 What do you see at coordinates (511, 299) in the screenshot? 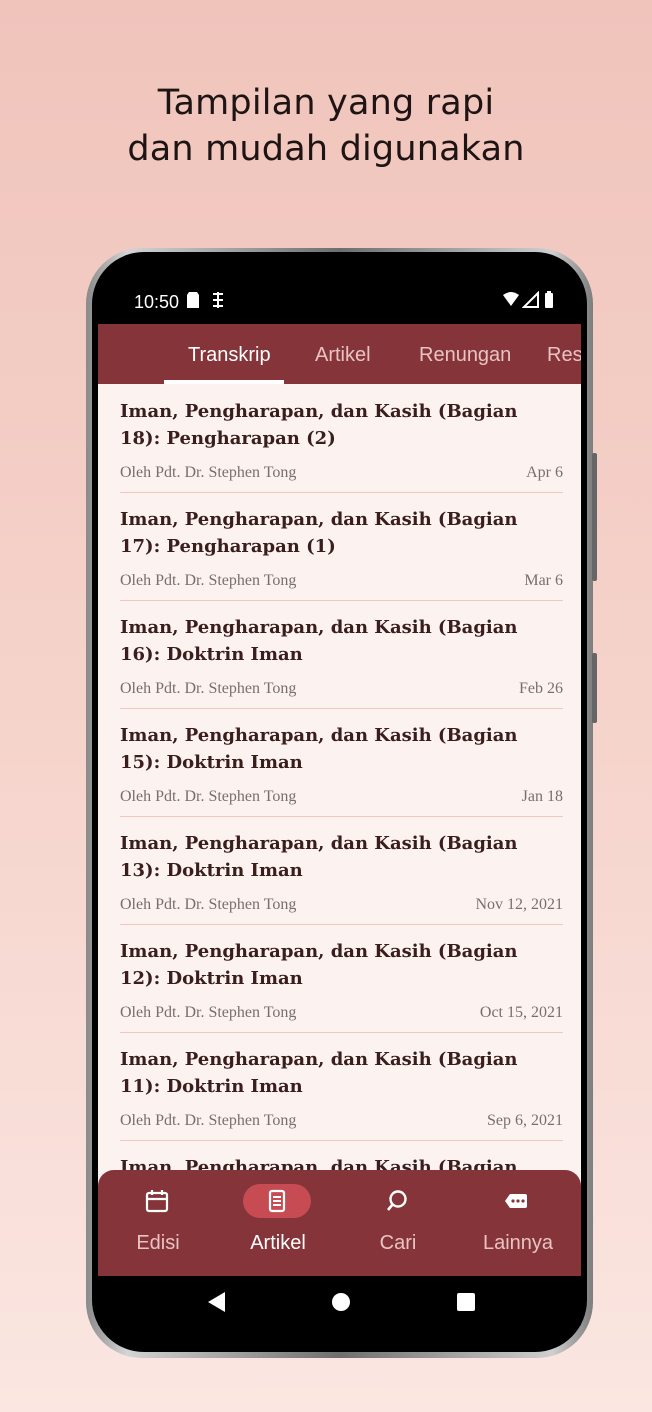
I see `wifi-icon` at bounding box center [511, 299].